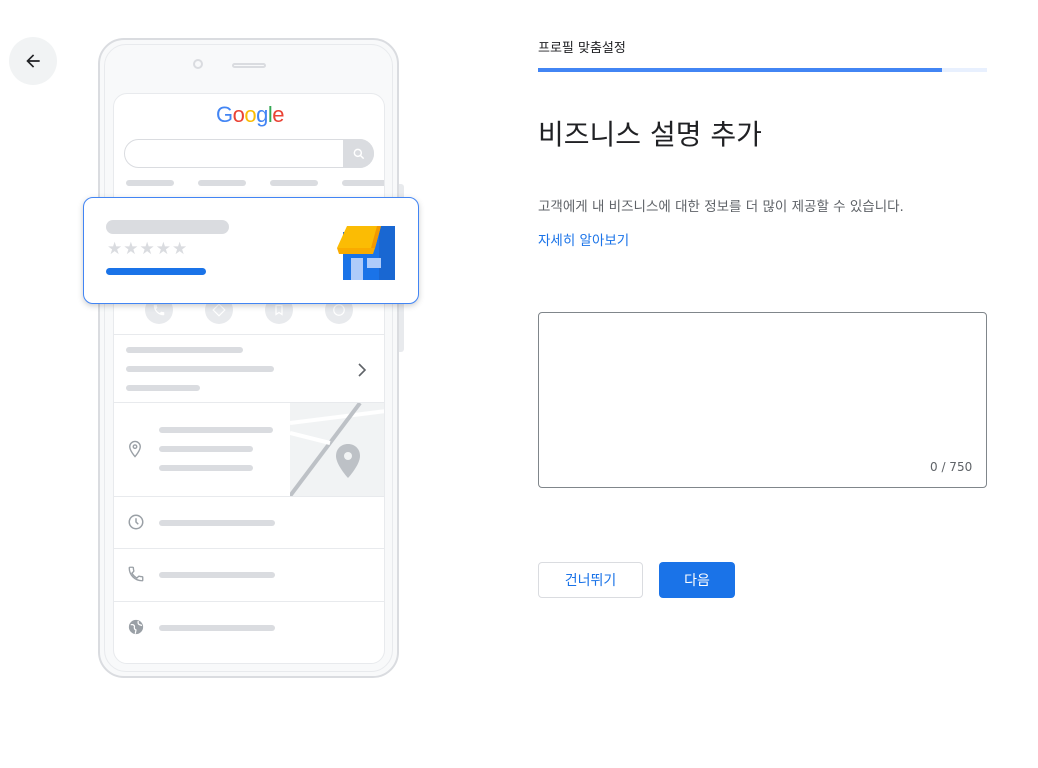  What do you see at coordinates (582, 48) in the screenshot?
I see `step-label: 프로필 맞춤설정` at bounding box center [582, 48].